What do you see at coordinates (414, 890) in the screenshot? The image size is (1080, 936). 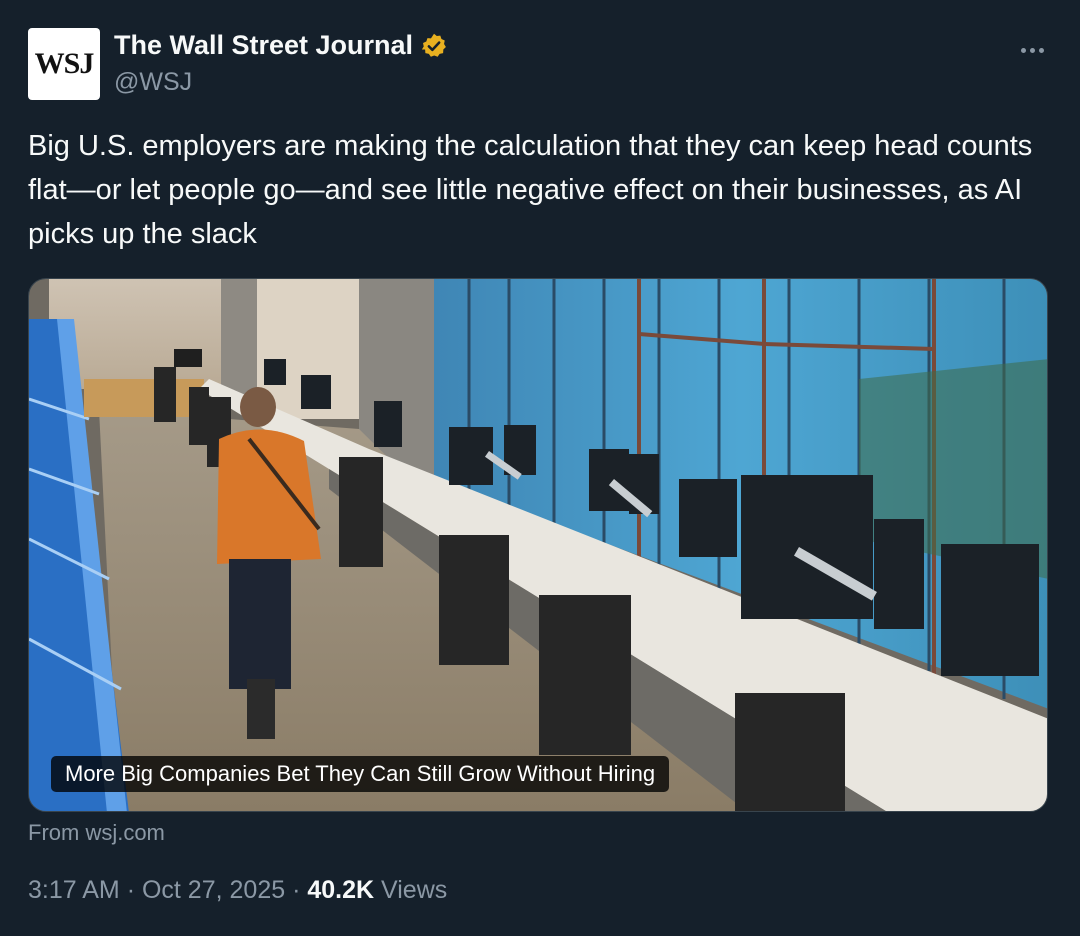 I see `views-label: Views` at bounding box center [414, 890].